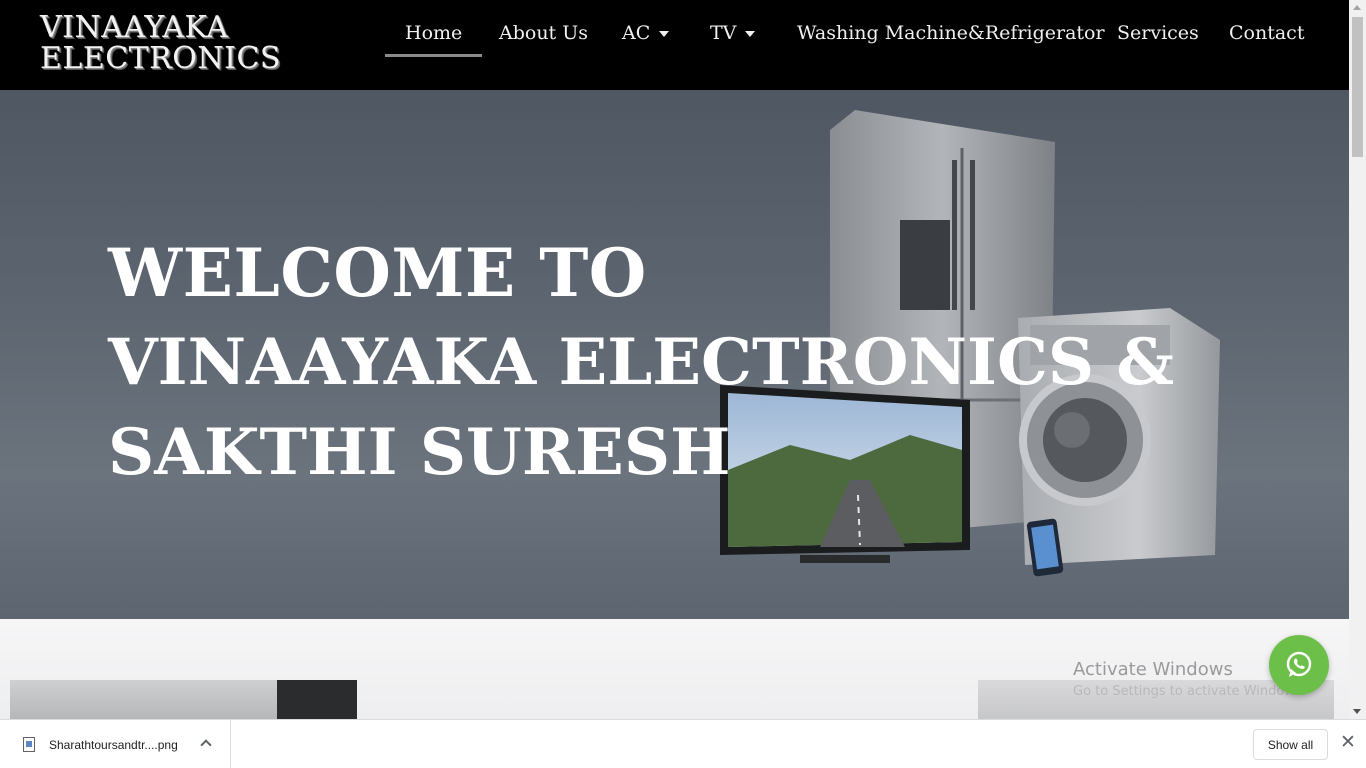 The height and width of the screenshot is (768, 1366). I want to click on scroll-down-arrow-icon, so click(1357, 711).